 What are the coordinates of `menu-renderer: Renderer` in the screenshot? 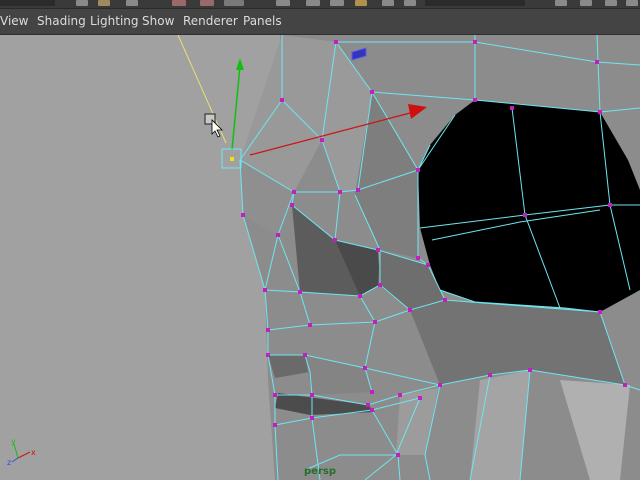 It's located at (210, 21).